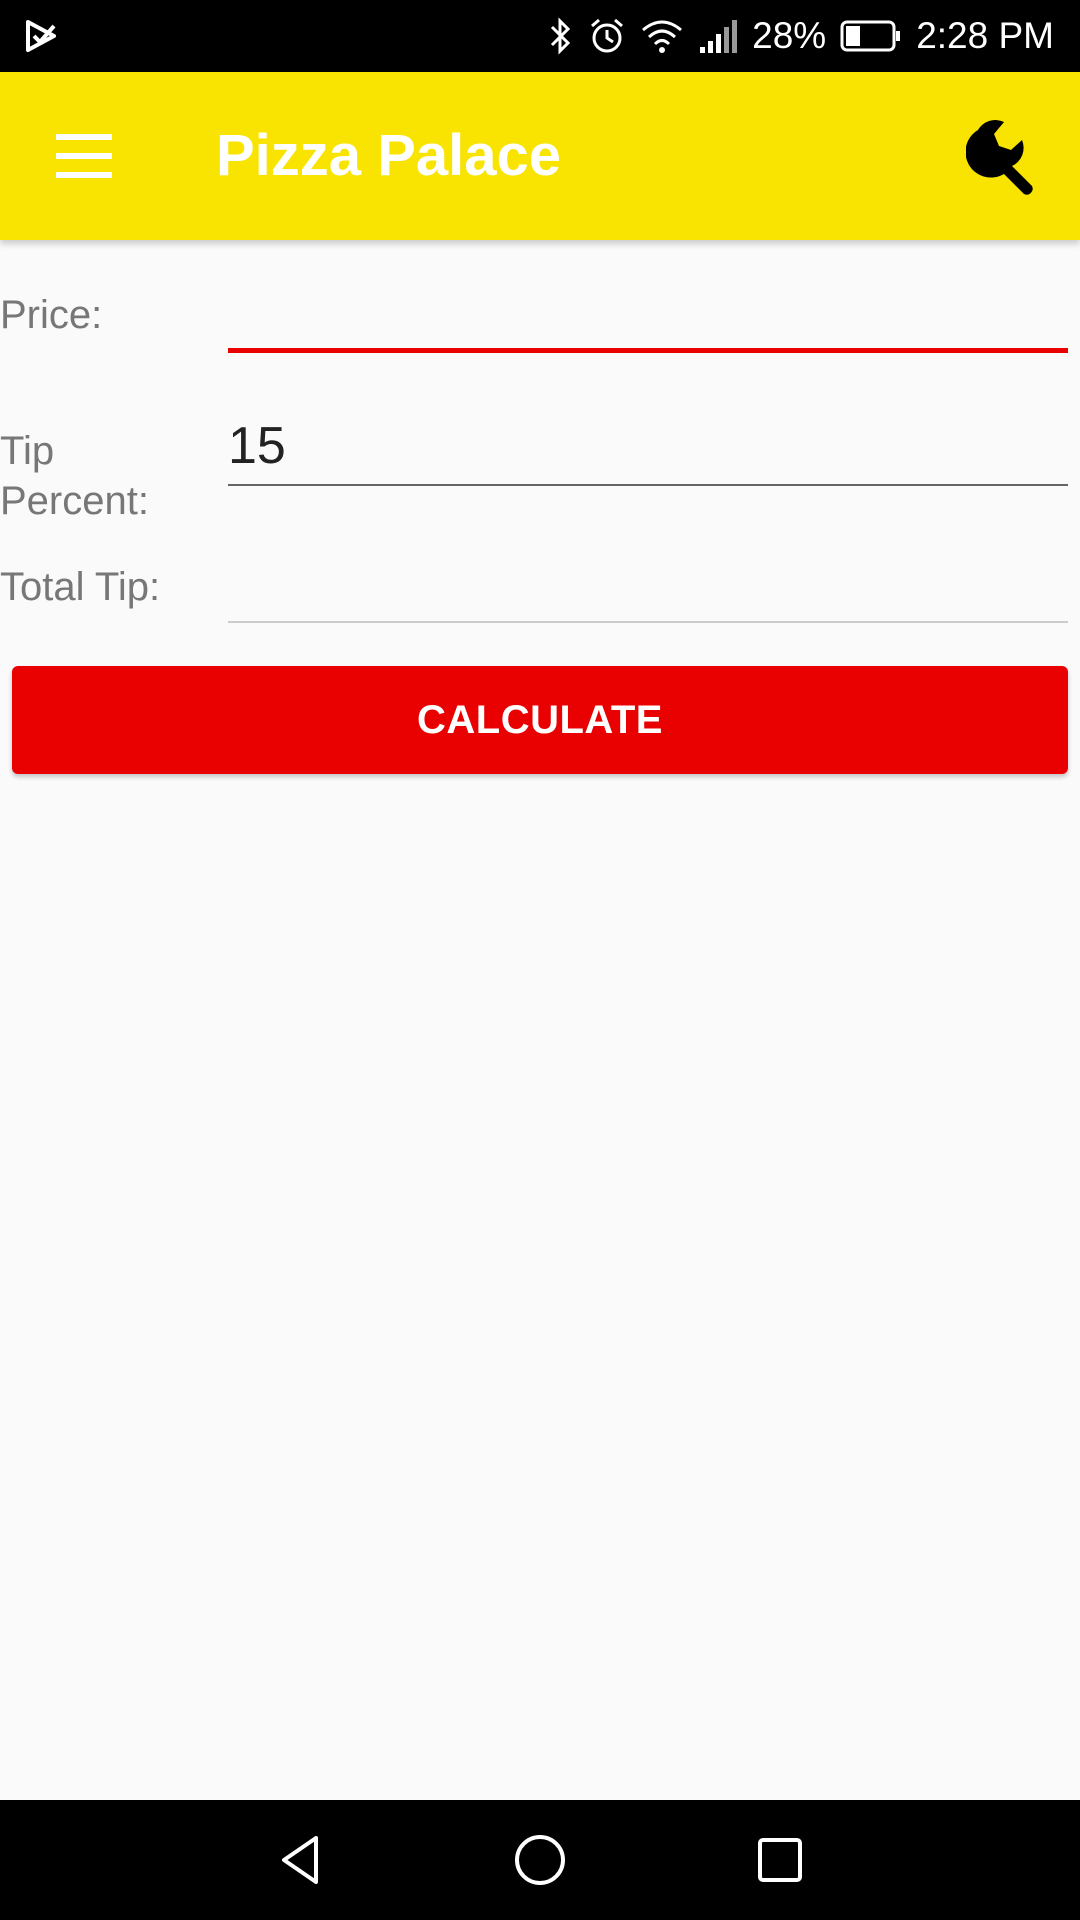 The height and width of the screenshot is (1920, 1080). I want to click on recents-icon, so click(780, 1860).